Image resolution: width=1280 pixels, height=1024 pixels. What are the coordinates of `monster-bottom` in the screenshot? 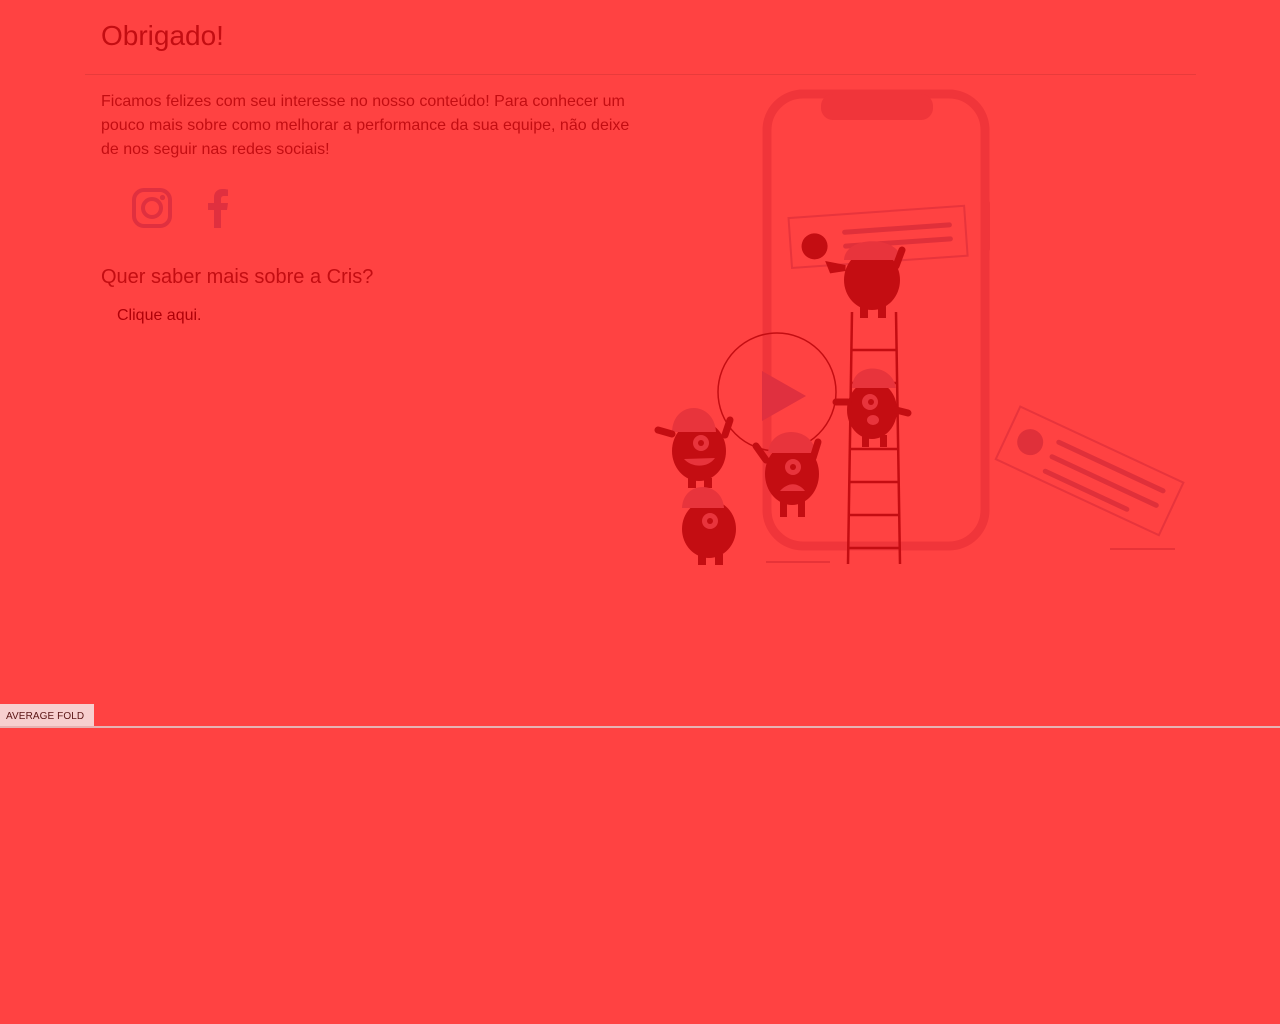 It's located at (709, 526).